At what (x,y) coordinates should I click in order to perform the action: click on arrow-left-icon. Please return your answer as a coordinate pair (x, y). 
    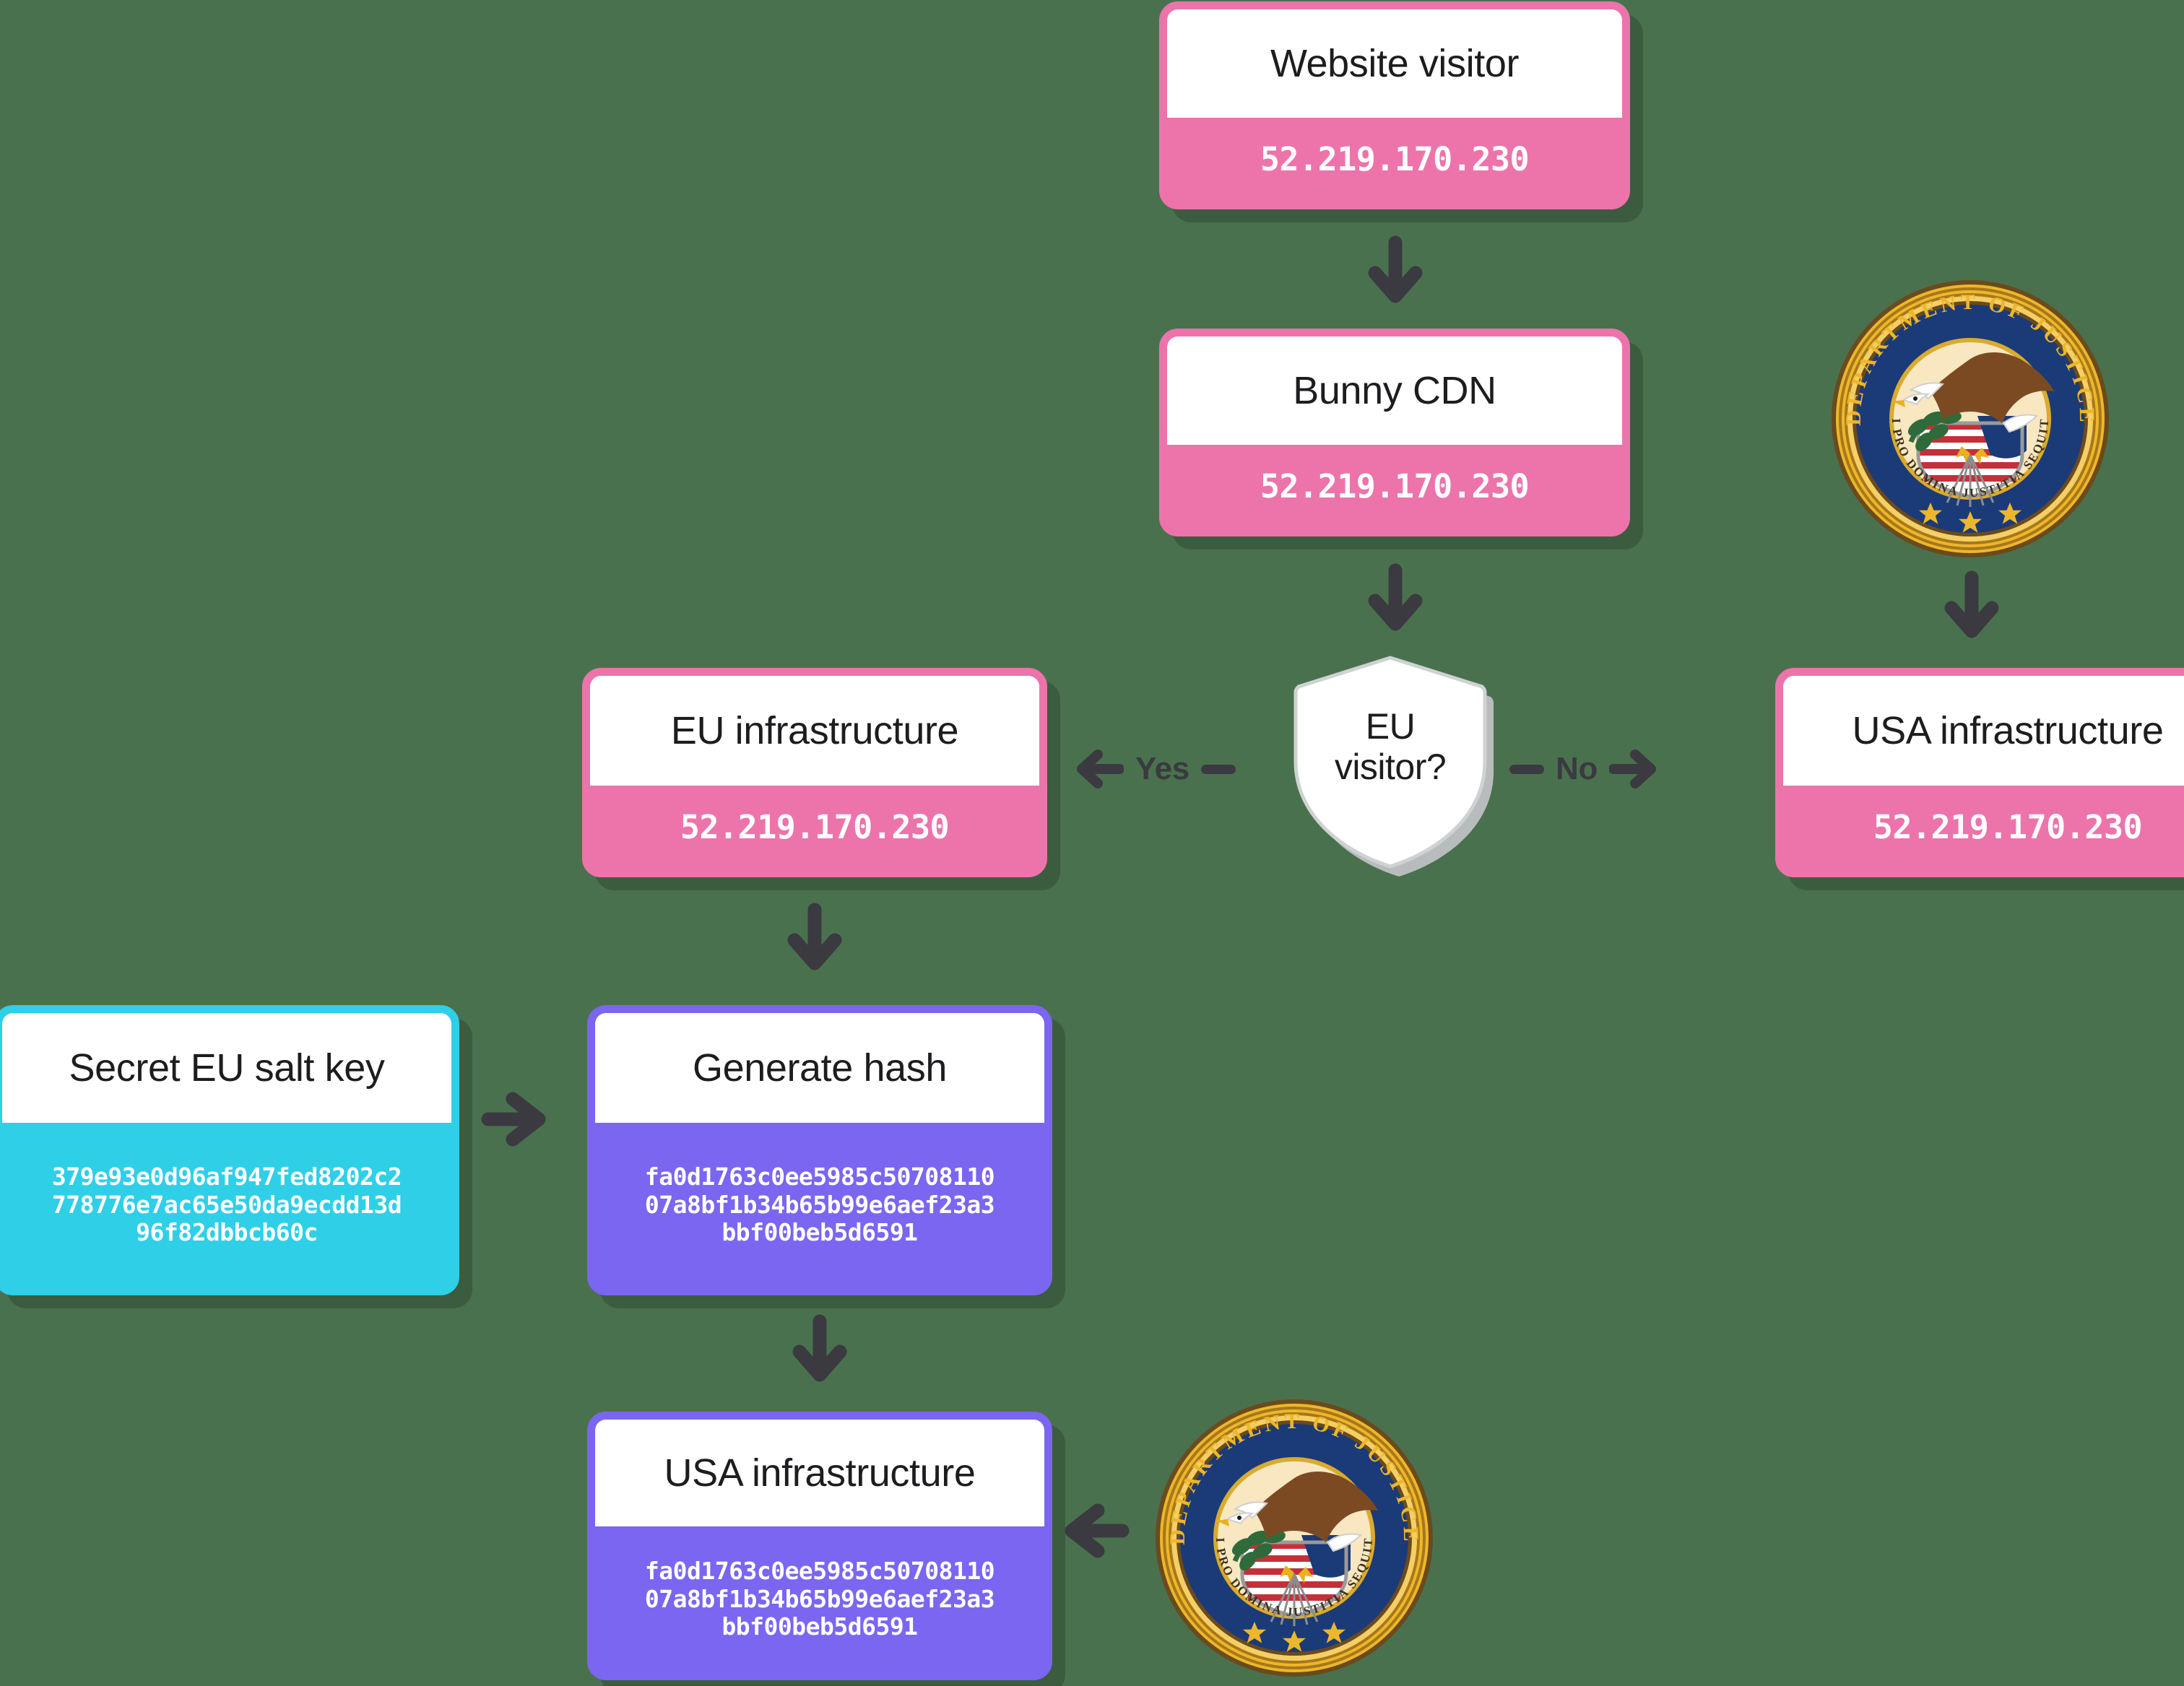
    Looking at the image, I should click on (1100, 768).